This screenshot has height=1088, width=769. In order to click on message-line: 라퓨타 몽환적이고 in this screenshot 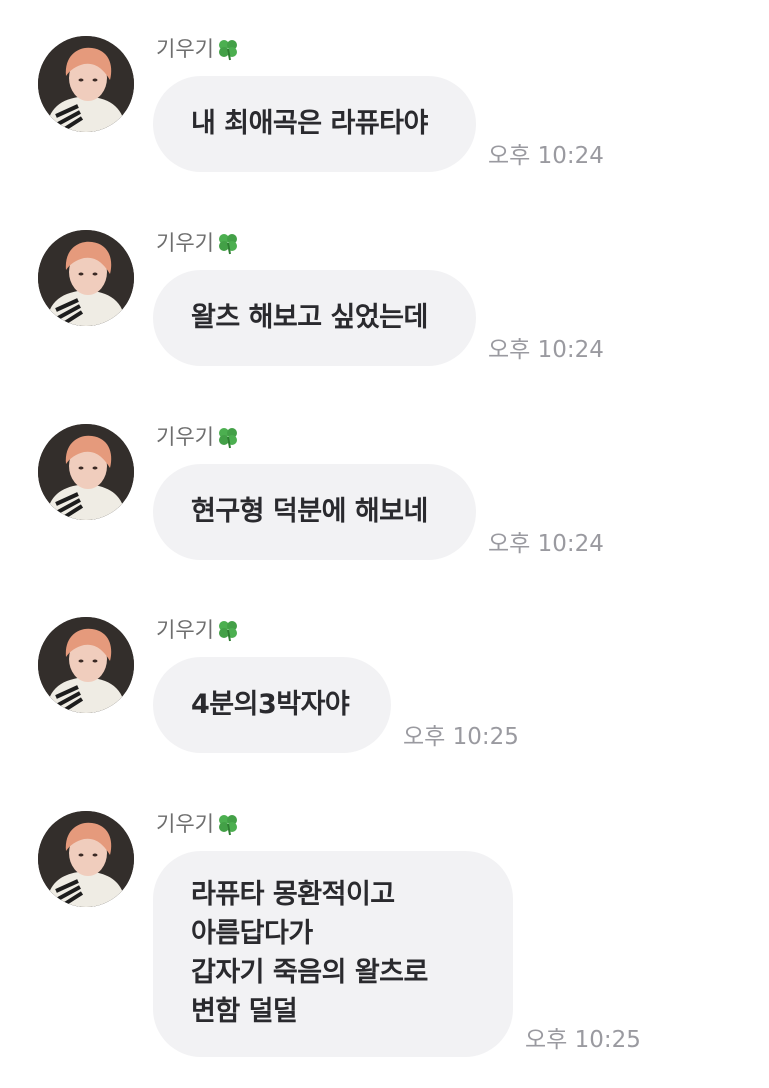, I will do `click(293, 894)`.